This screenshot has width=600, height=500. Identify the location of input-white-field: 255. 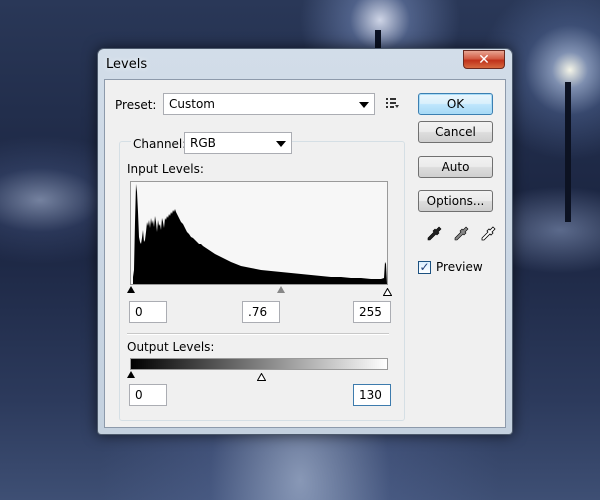
(372, 312).